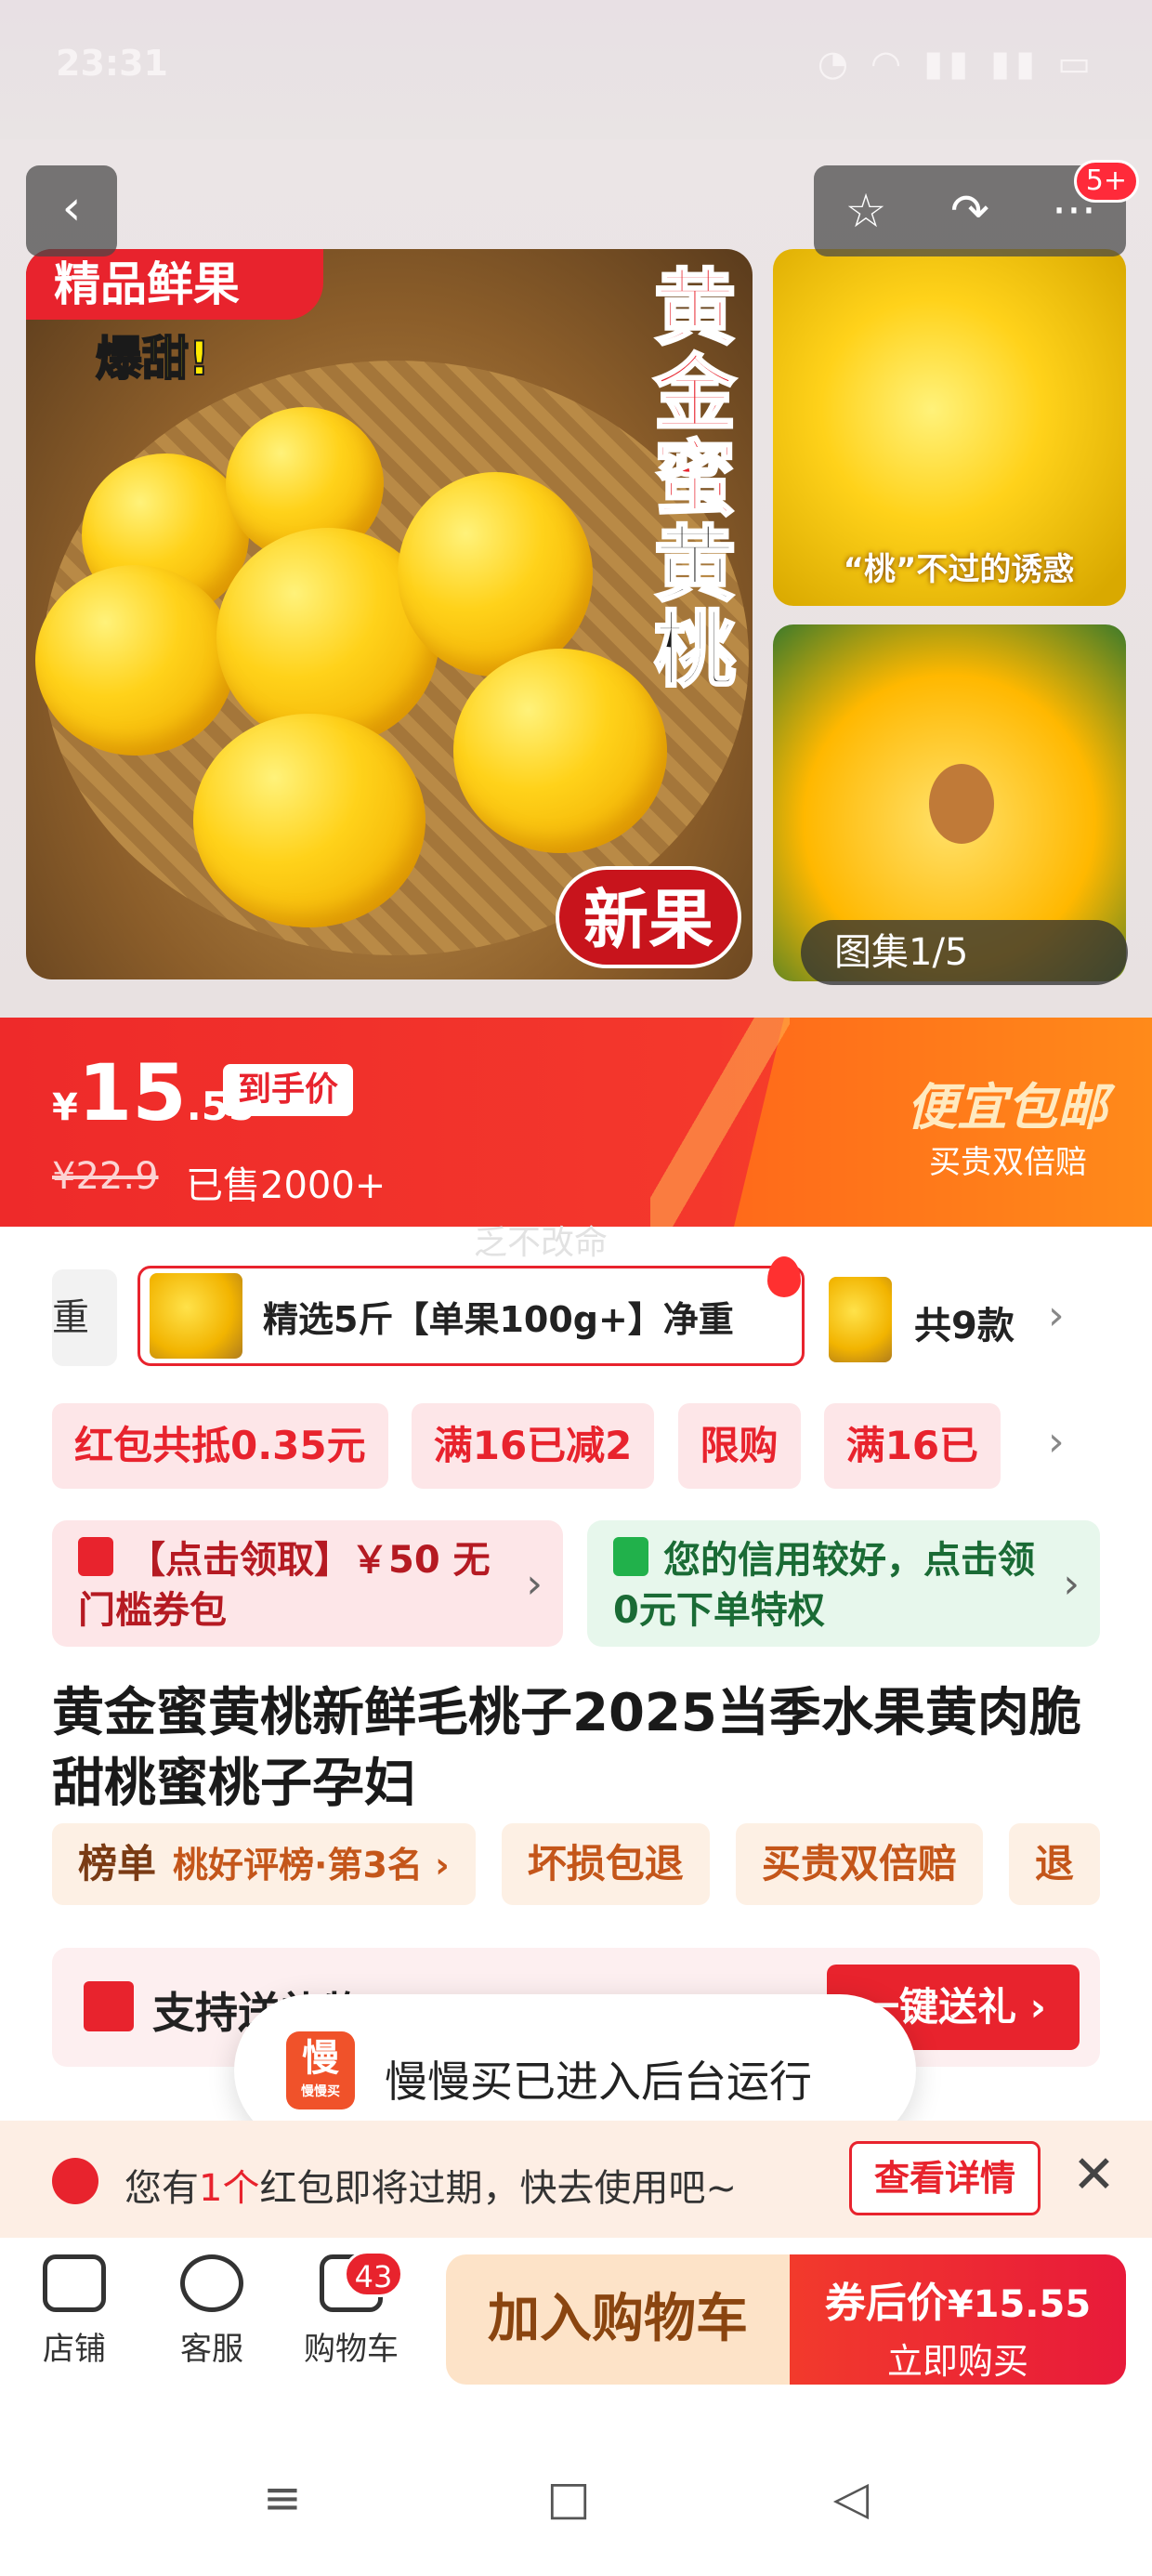 The height and width of the screenshot is (2576, 1152). I want to click on coupon-chips: 红包共抵0.35元 满16已减2 限购 满16已, so click(563, 1446).